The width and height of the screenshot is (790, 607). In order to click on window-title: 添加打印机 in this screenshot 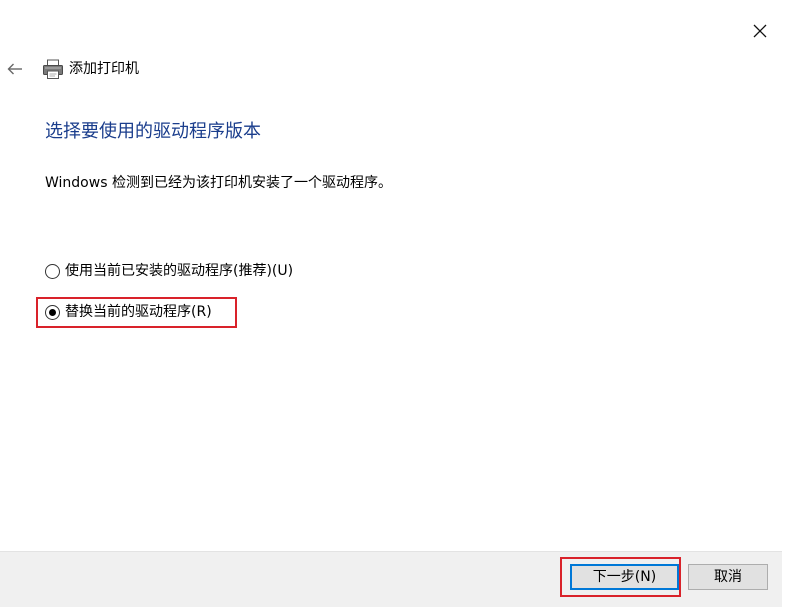, I will do `click(104, 69)`.